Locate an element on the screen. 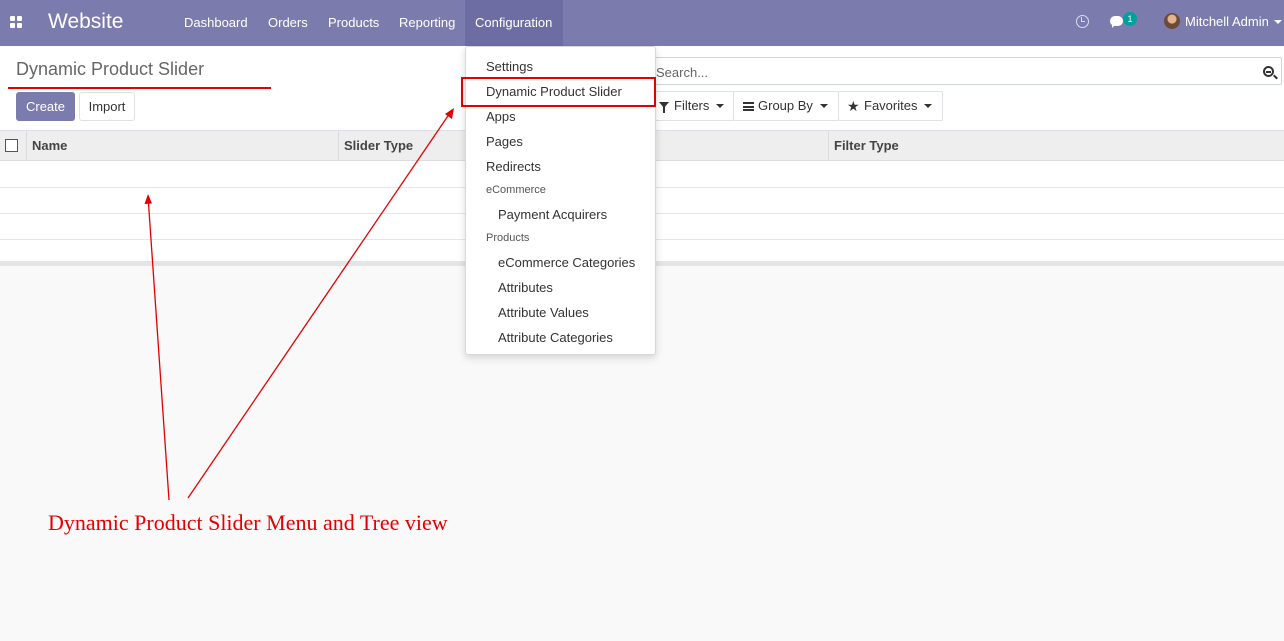 Image resolution: width=1284 pixels, height=641 pixels. group-by-label: Group By is located at coordinates (785, 105).